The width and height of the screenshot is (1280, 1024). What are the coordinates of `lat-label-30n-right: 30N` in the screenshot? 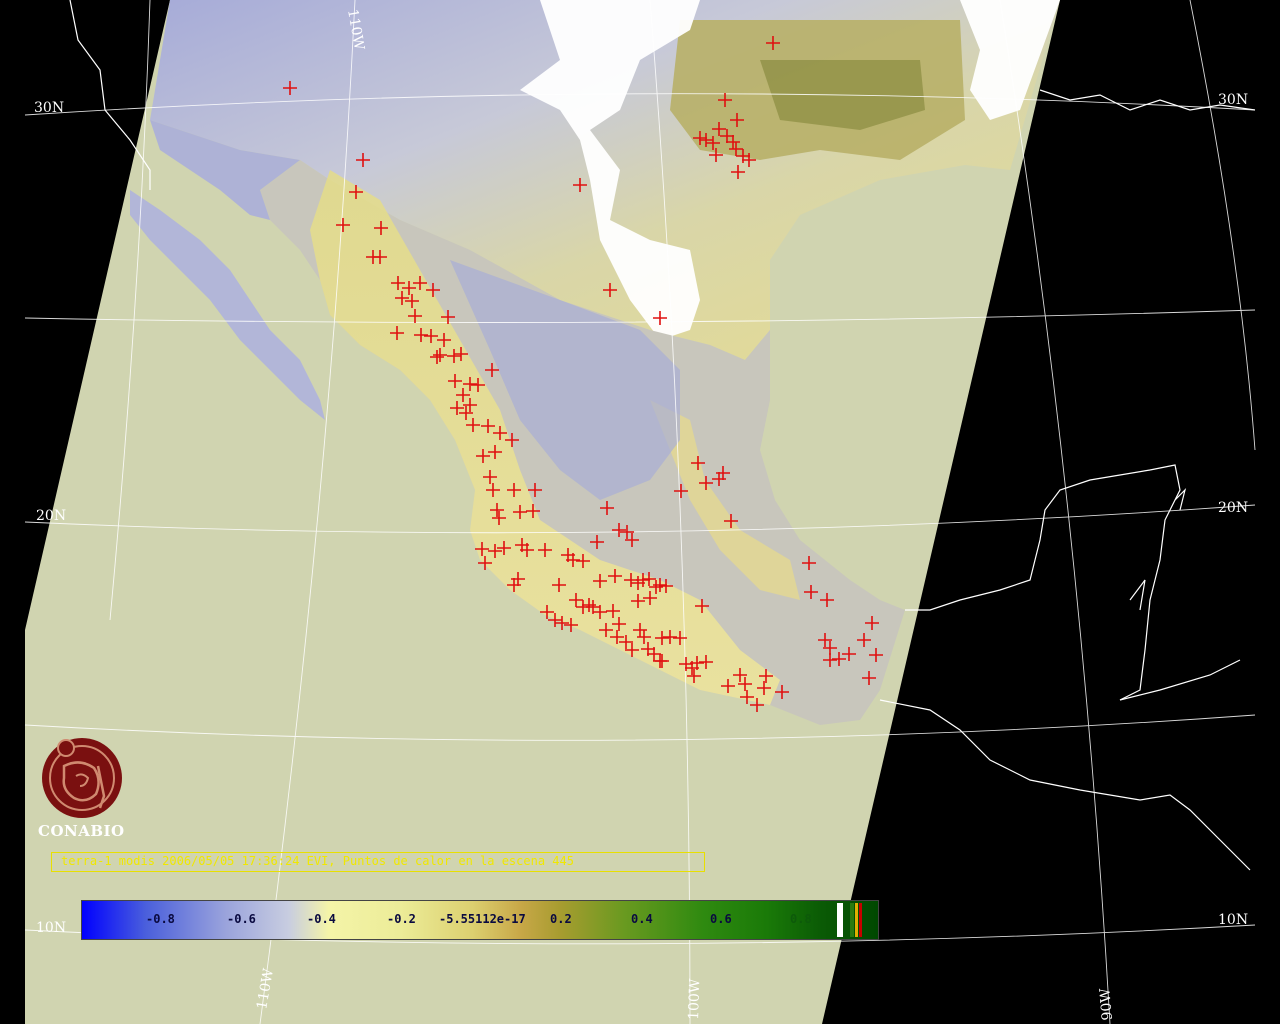 It's located at (1233, 100).